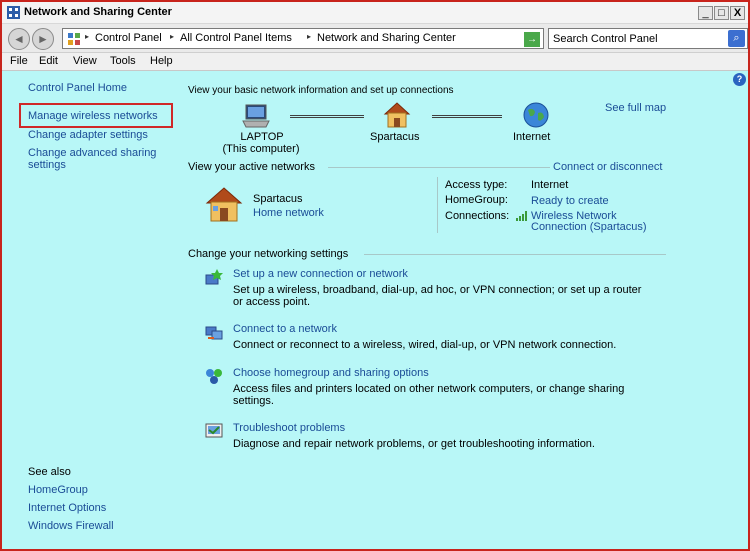 This screenshot has width=750, height=551. Describe the element at coordinates (214, 333) in the screenshot. I see `connect-network-icon` at that location.